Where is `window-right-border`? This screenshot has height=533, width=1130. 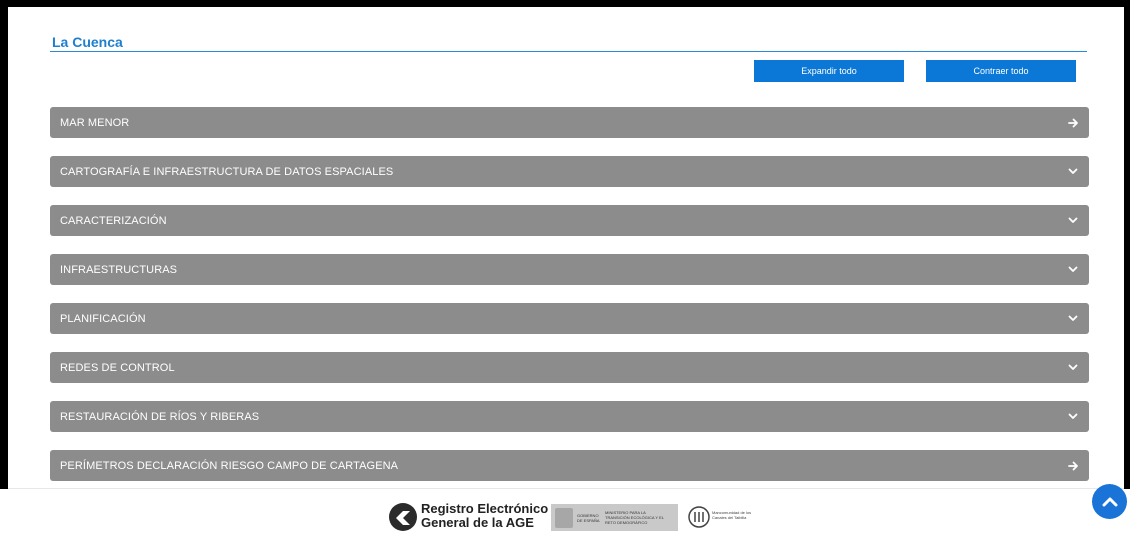 window-right-border is located at coordinates (1127, 266).